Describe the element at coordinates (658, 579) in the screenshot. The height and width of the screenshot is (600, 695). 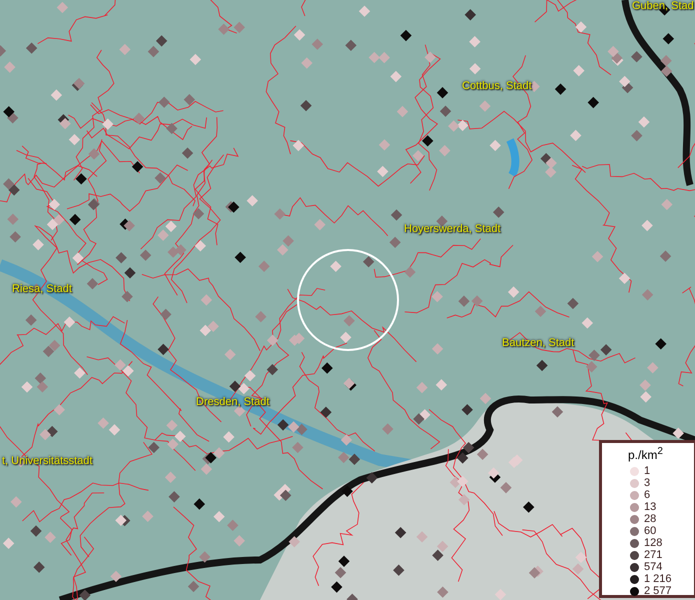
I see `legend-label: 1 216` at that location.